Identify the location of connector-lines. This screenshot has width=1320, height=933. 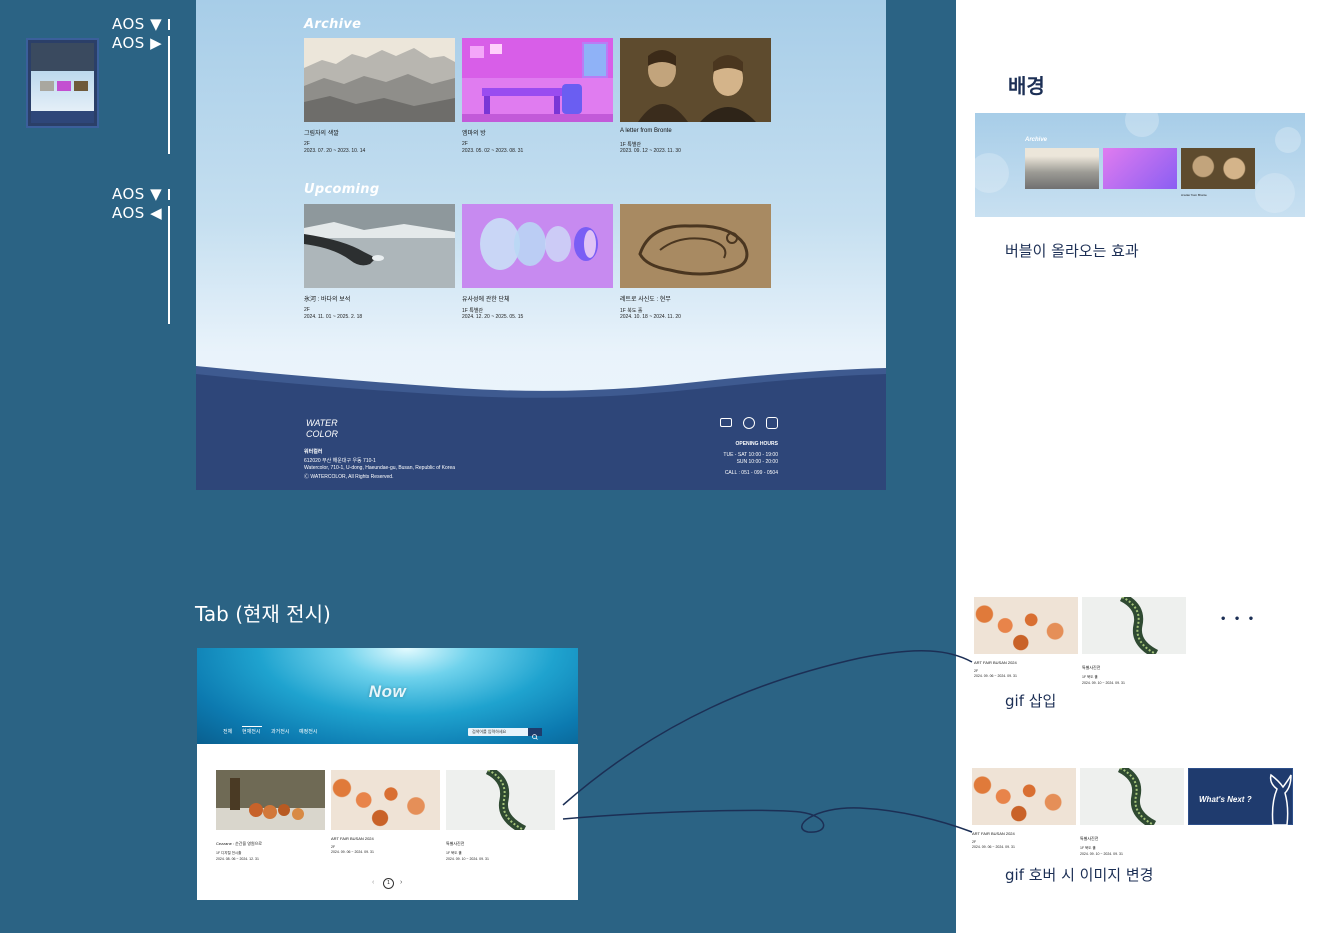
(767, 741).